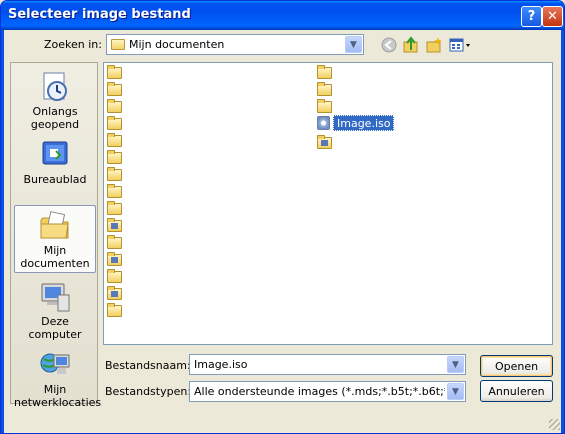 Image resolution: width=565 pixels, height=434 pixels. I want to click on cancel-button: Annuleren, so click(516, 391).